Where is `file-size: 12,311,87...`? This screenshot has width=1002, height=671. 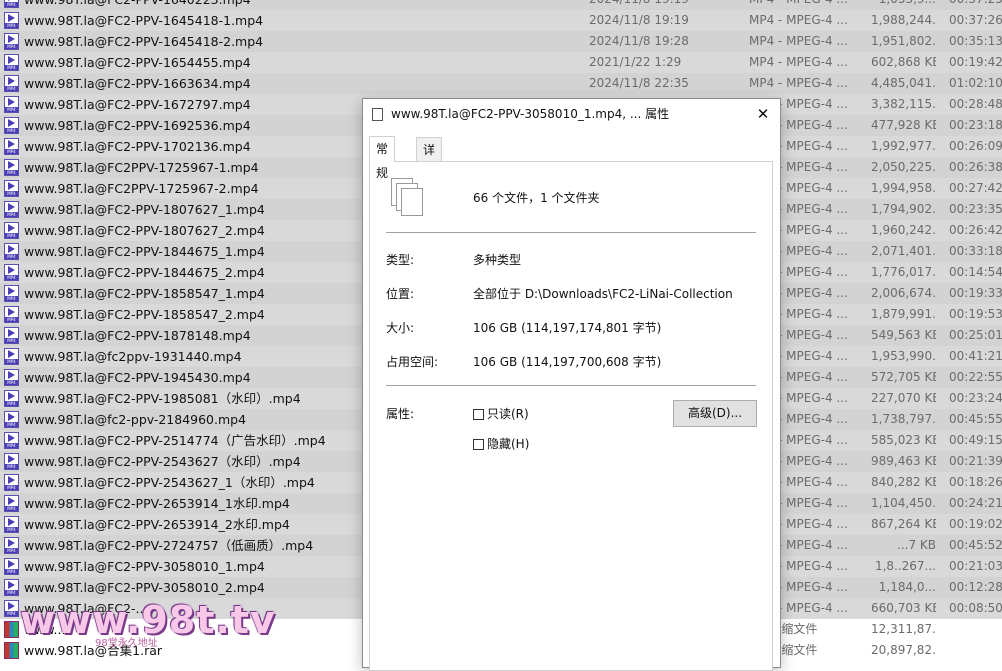 file-size: 12,311,87... is located at coordinates (903, 629).